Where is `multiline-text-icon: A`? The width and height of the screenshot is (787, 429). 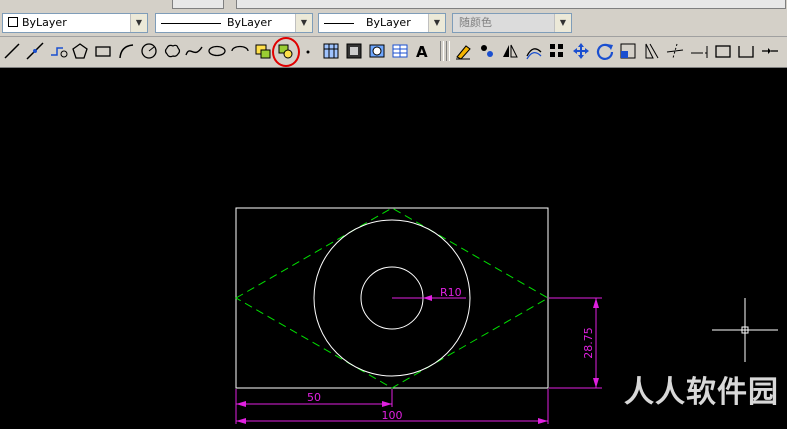
multiline-text-icon: A is located at coordinates (422, 51).